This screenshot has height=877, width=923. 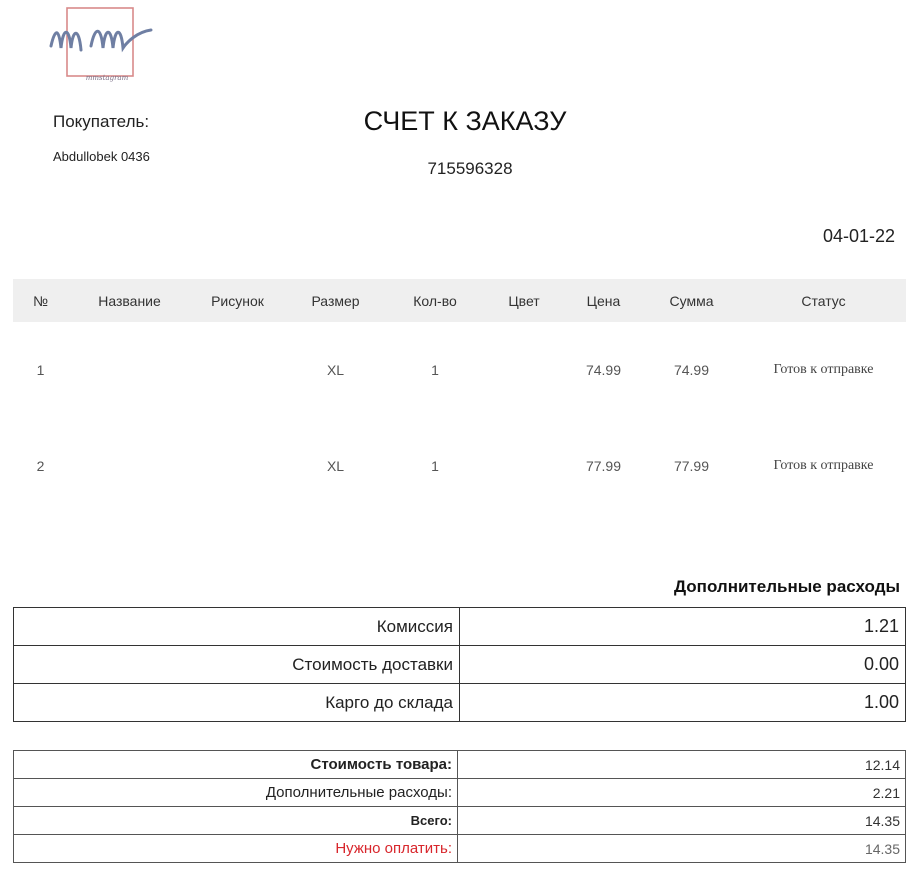 What do you see at coordinates (237, 300) in the screenshot?
I see `col-header-picture: Рисунок` at bounding box center [237, 300].